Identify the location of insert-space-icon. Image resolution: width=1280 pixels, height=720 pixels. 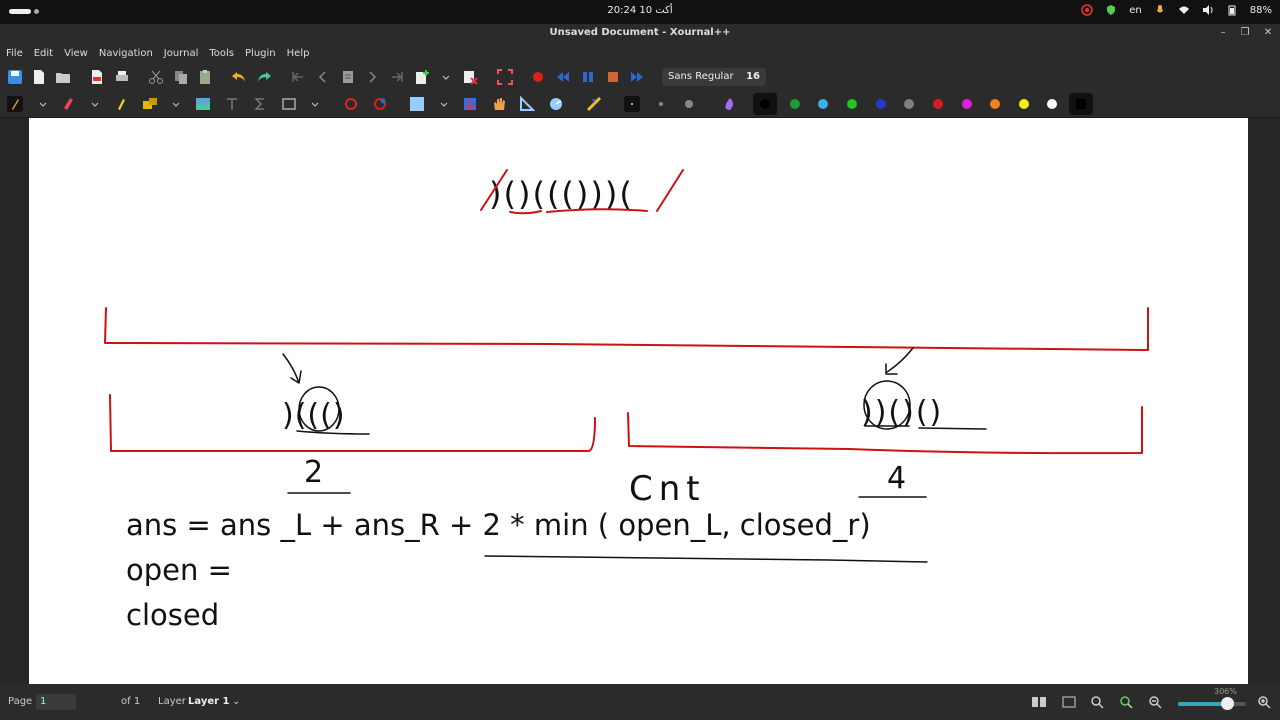
(470, 104).